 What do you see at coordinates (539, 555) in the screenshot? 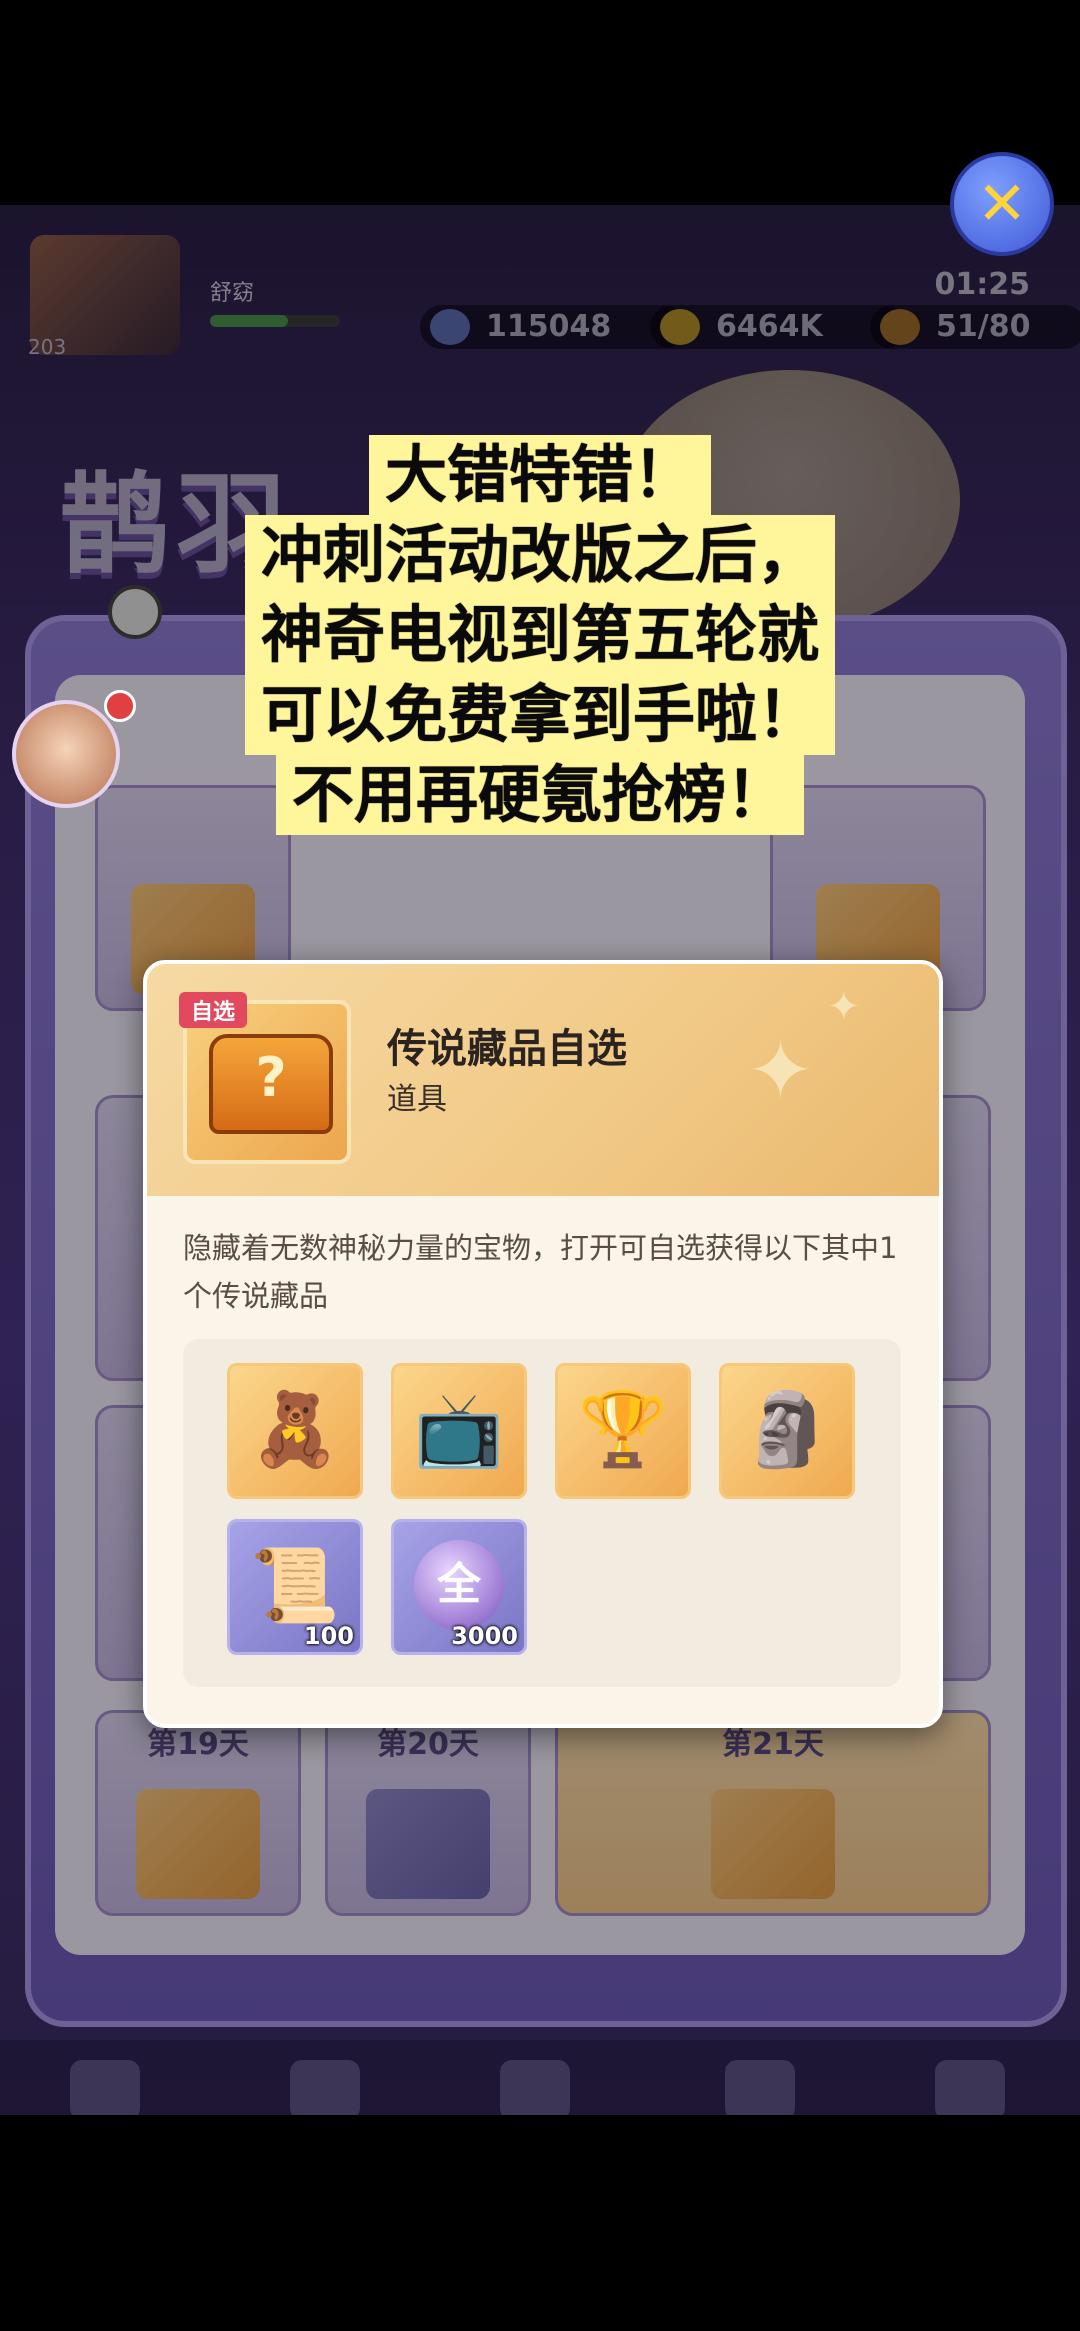
I see `caption-line: 冲刺活动改版之后，` at bounding box center [539, 555].